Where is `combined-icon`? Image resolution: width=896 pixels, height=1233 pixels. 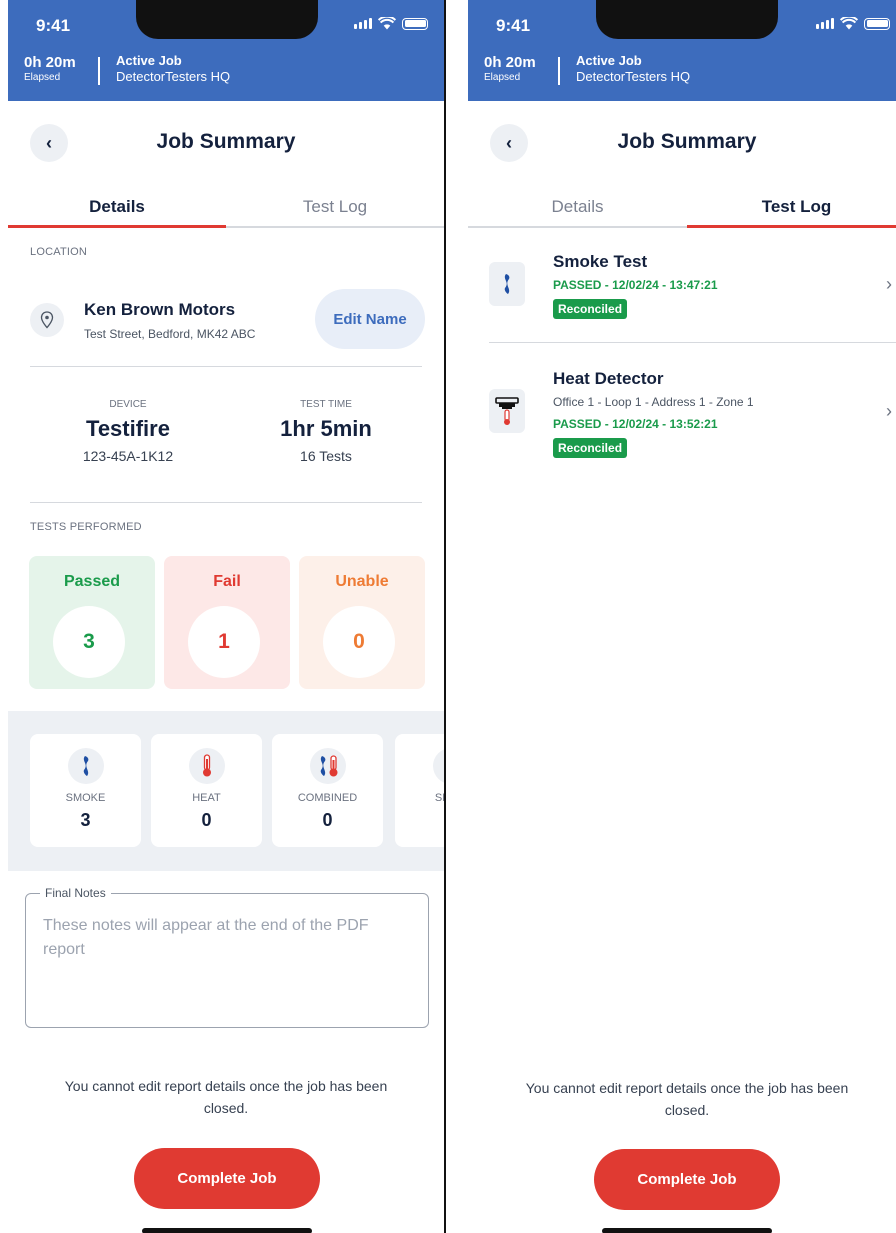 combined-icon is located at coordinates (327, 766).